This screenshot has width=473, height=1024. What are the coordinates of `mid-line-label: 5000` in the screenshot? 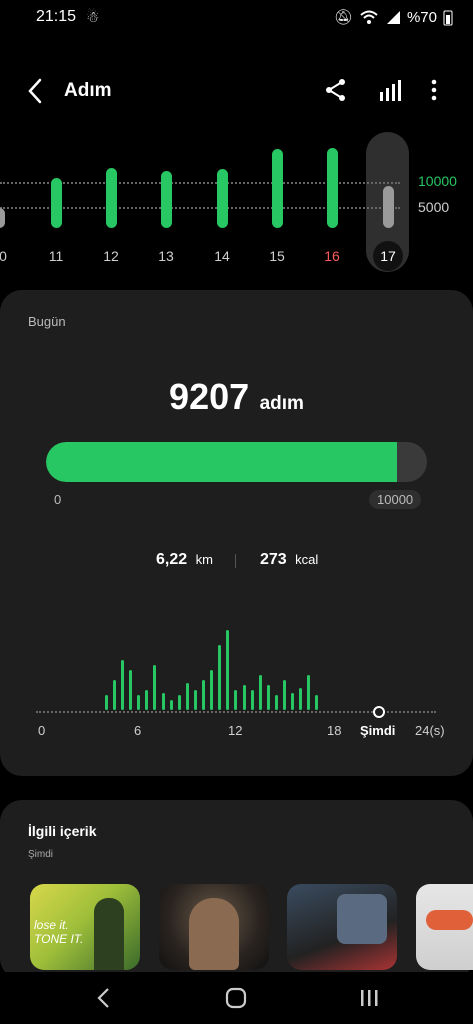 It's located at (434, 207).